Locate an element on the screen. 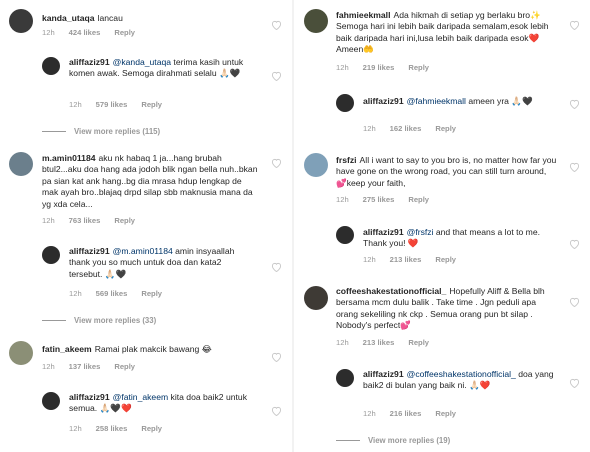  likes-count: 763 likes is located at coordinates (85, 220).